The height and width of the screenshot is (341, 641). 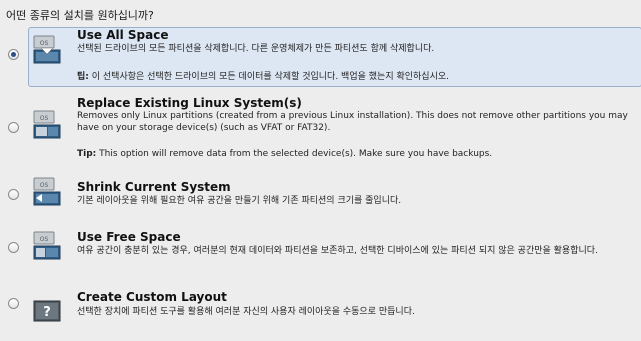 I want to click on custom-layout-icon: ?, so click(x=47, y=311).